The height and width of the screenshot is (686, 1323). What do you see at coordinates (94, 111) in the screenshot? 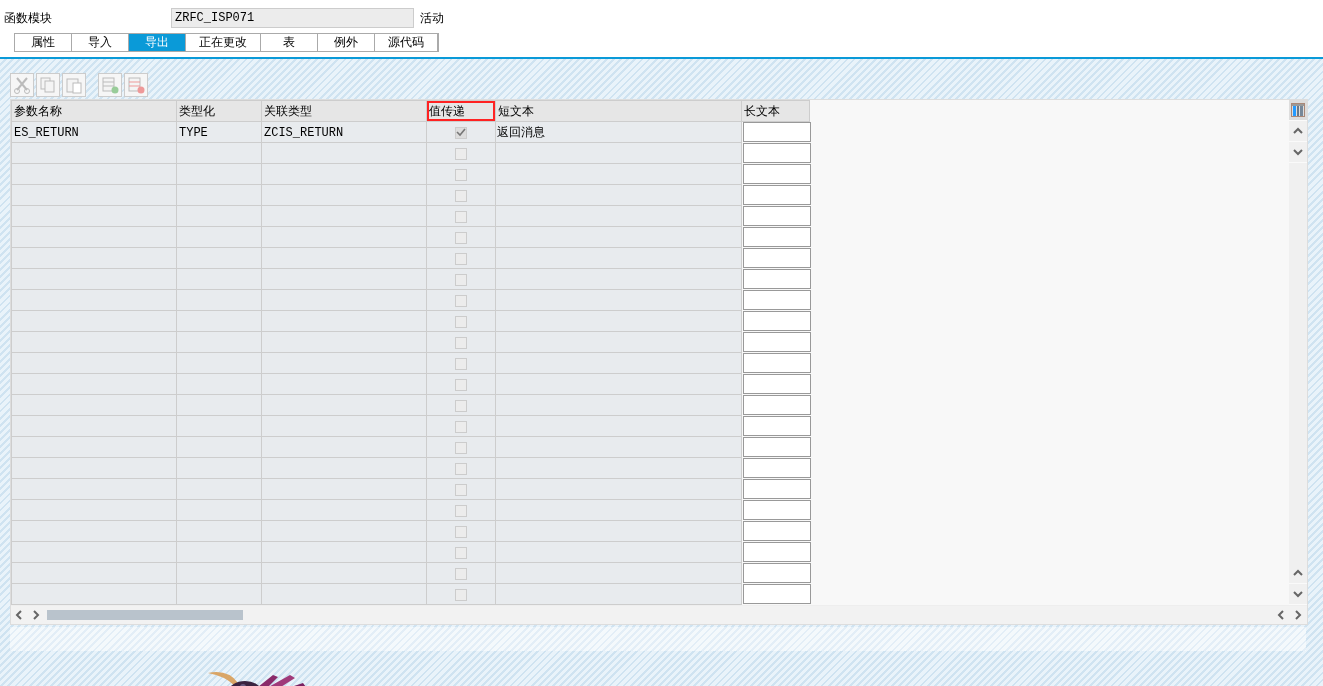
I see `column-header: 参数名称` at bounding box center [94, 111].